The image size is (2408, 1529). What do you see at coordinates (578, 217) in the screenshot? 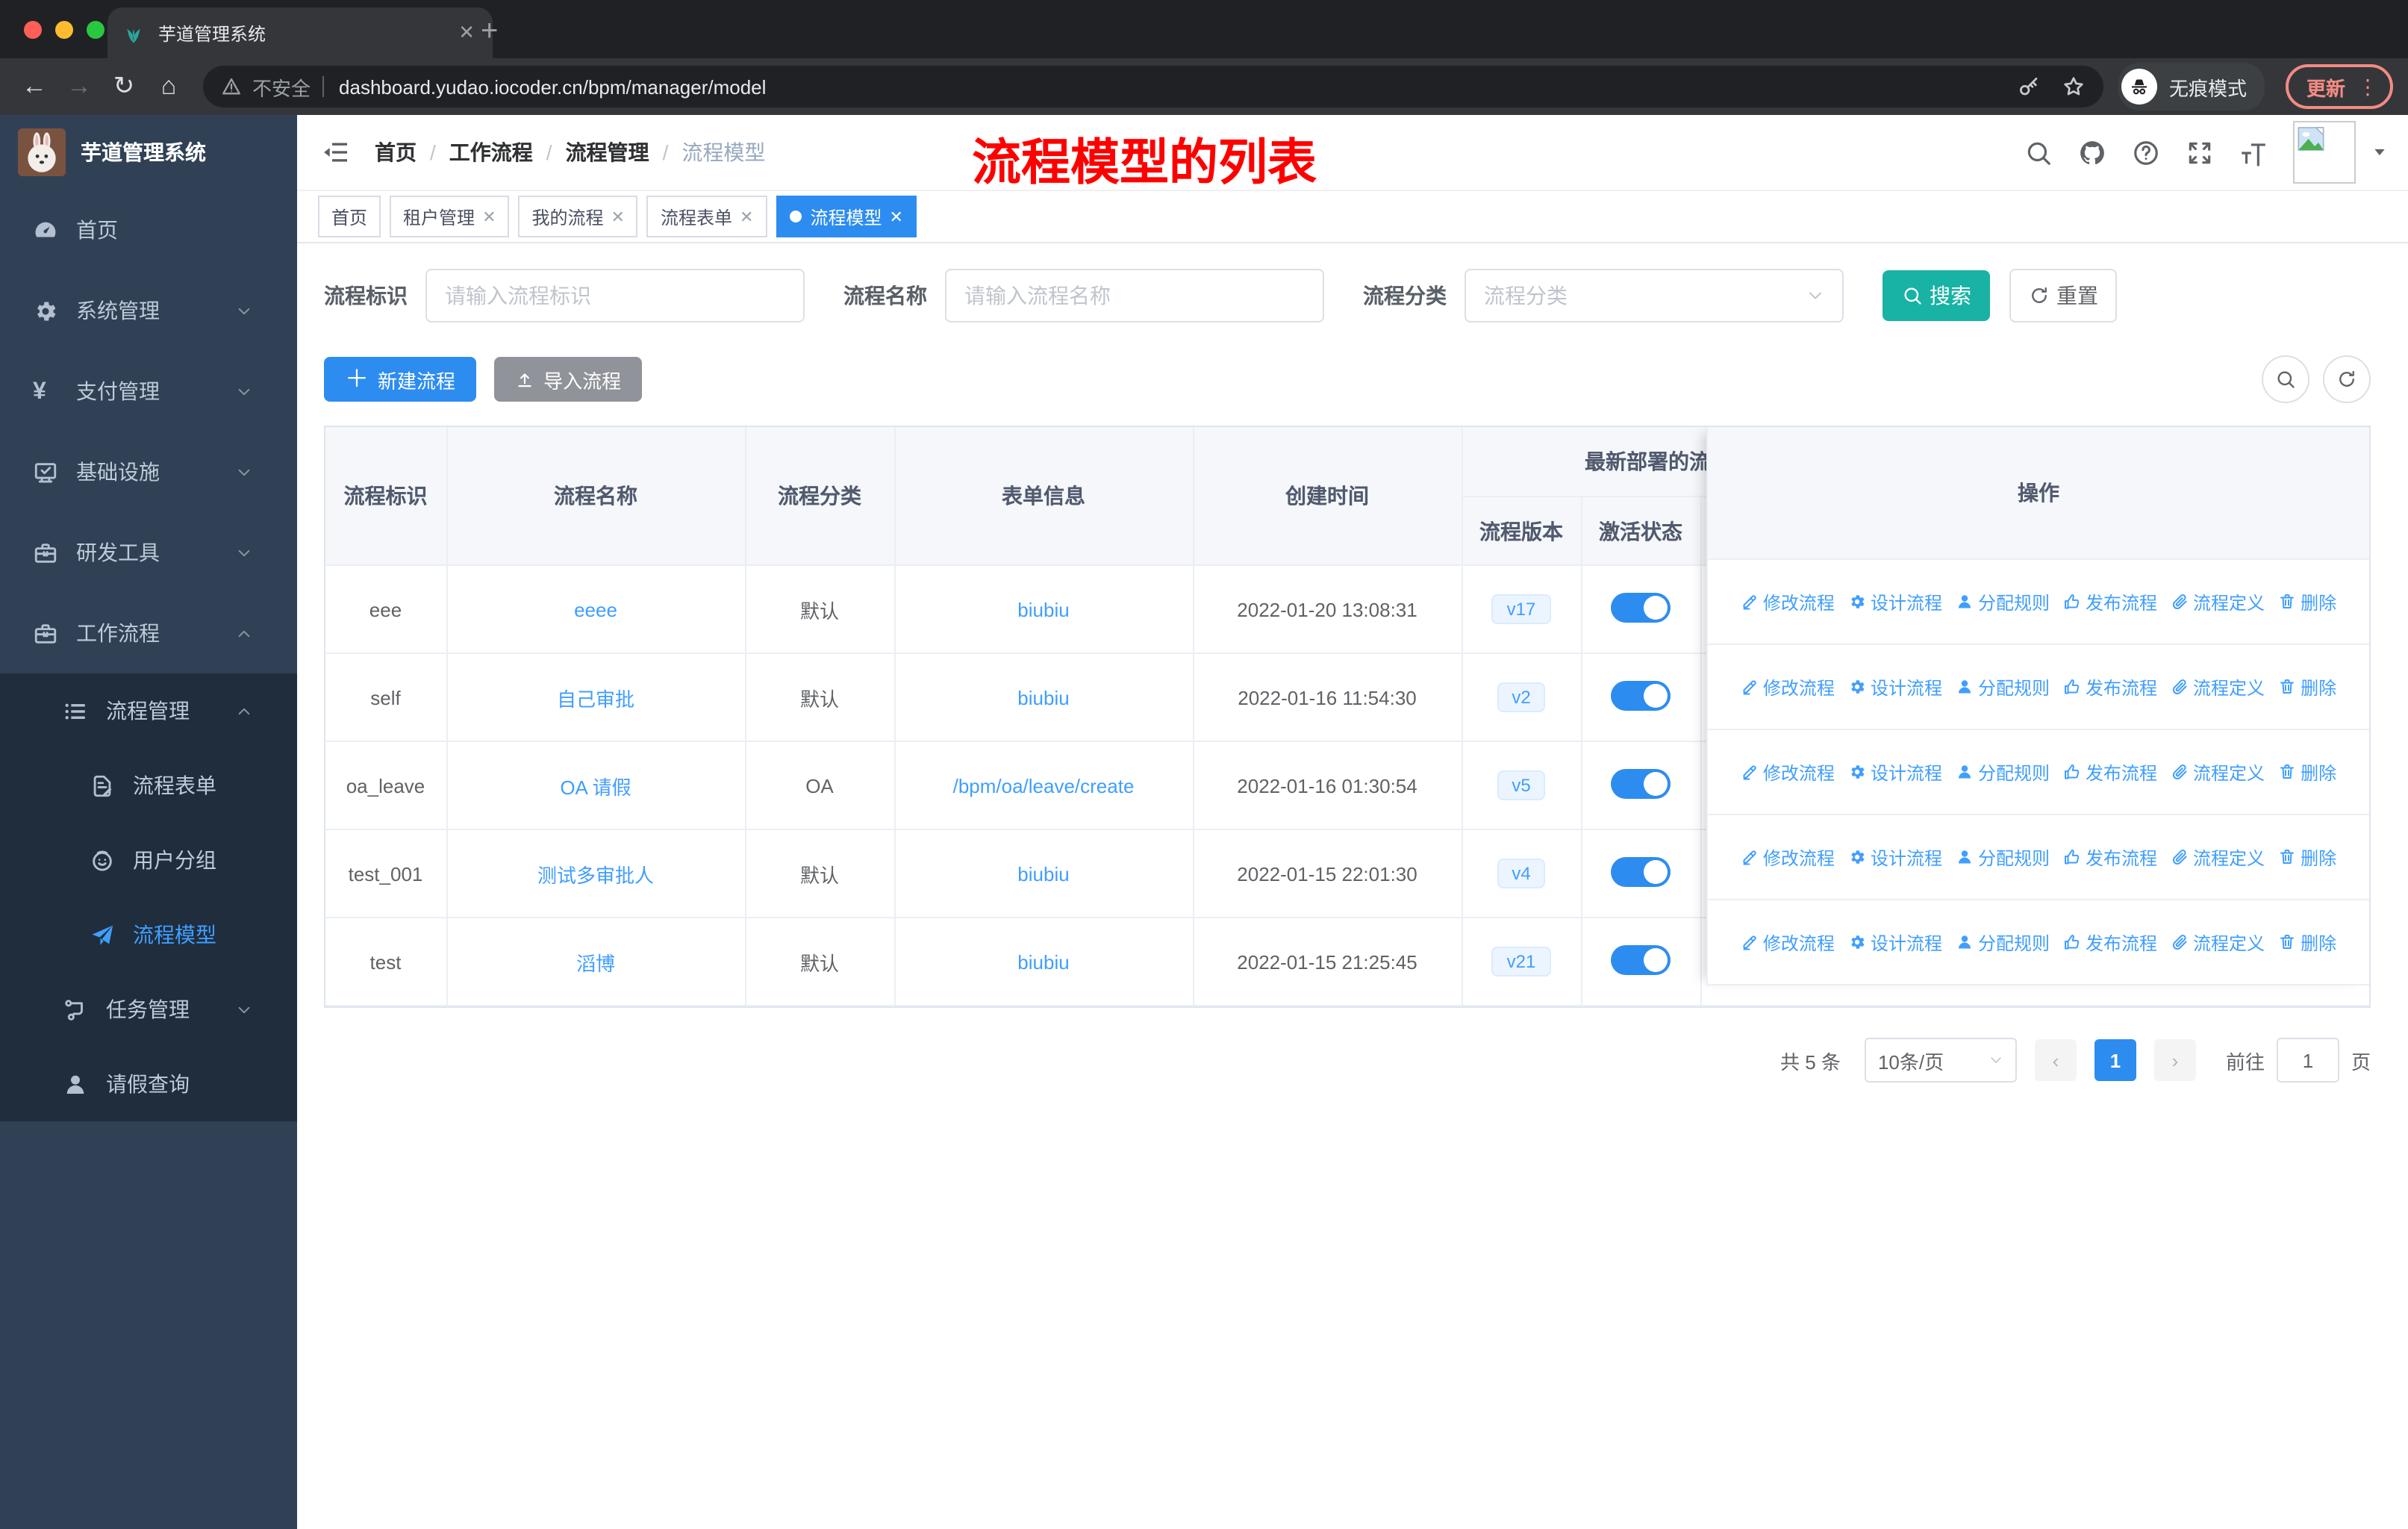
I see `tab-我的流程: 我的流程 ✕` at bounding box center [578, 217].